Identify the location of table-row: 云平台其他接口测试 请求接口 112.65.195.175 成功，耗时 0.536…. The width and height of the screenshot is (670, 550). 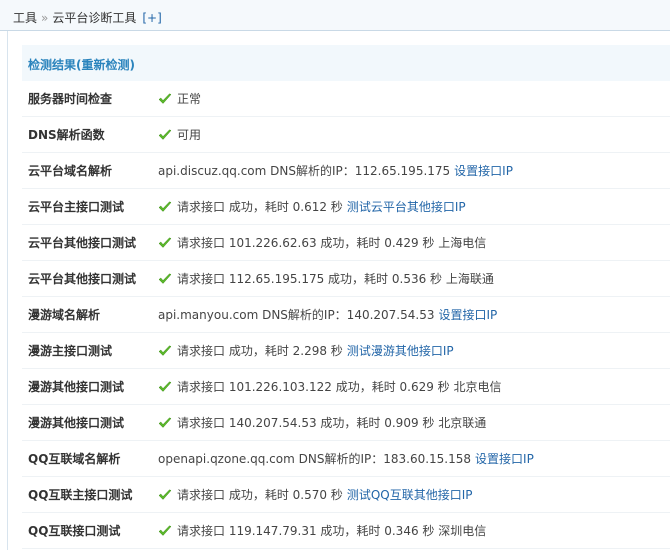
(346, 279).